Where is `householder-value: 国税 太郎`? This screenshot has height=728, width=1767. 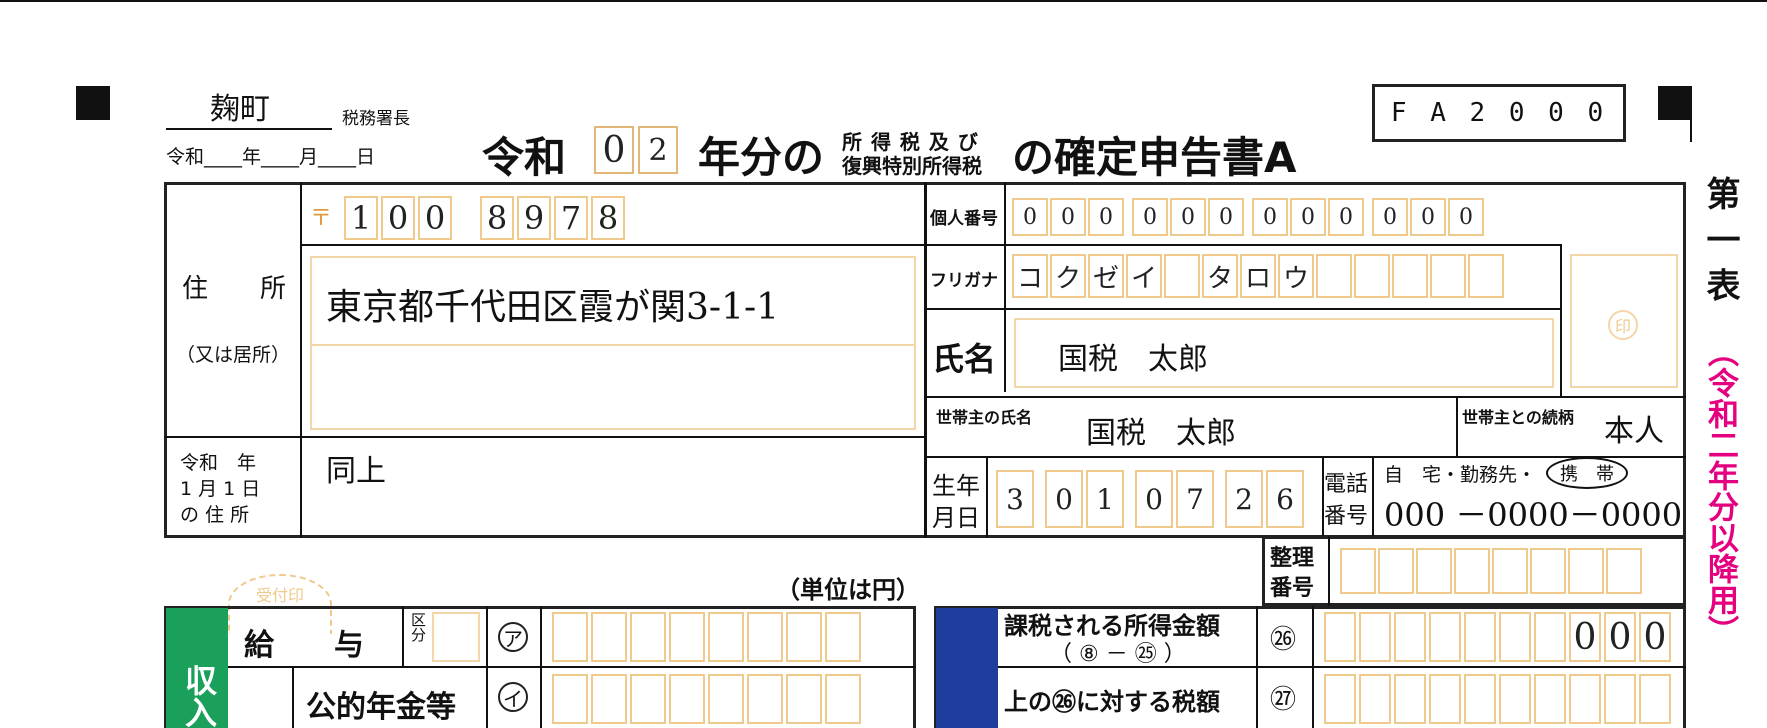
householder-value: 国税 太郎 is located at coordinates (1161, 430).